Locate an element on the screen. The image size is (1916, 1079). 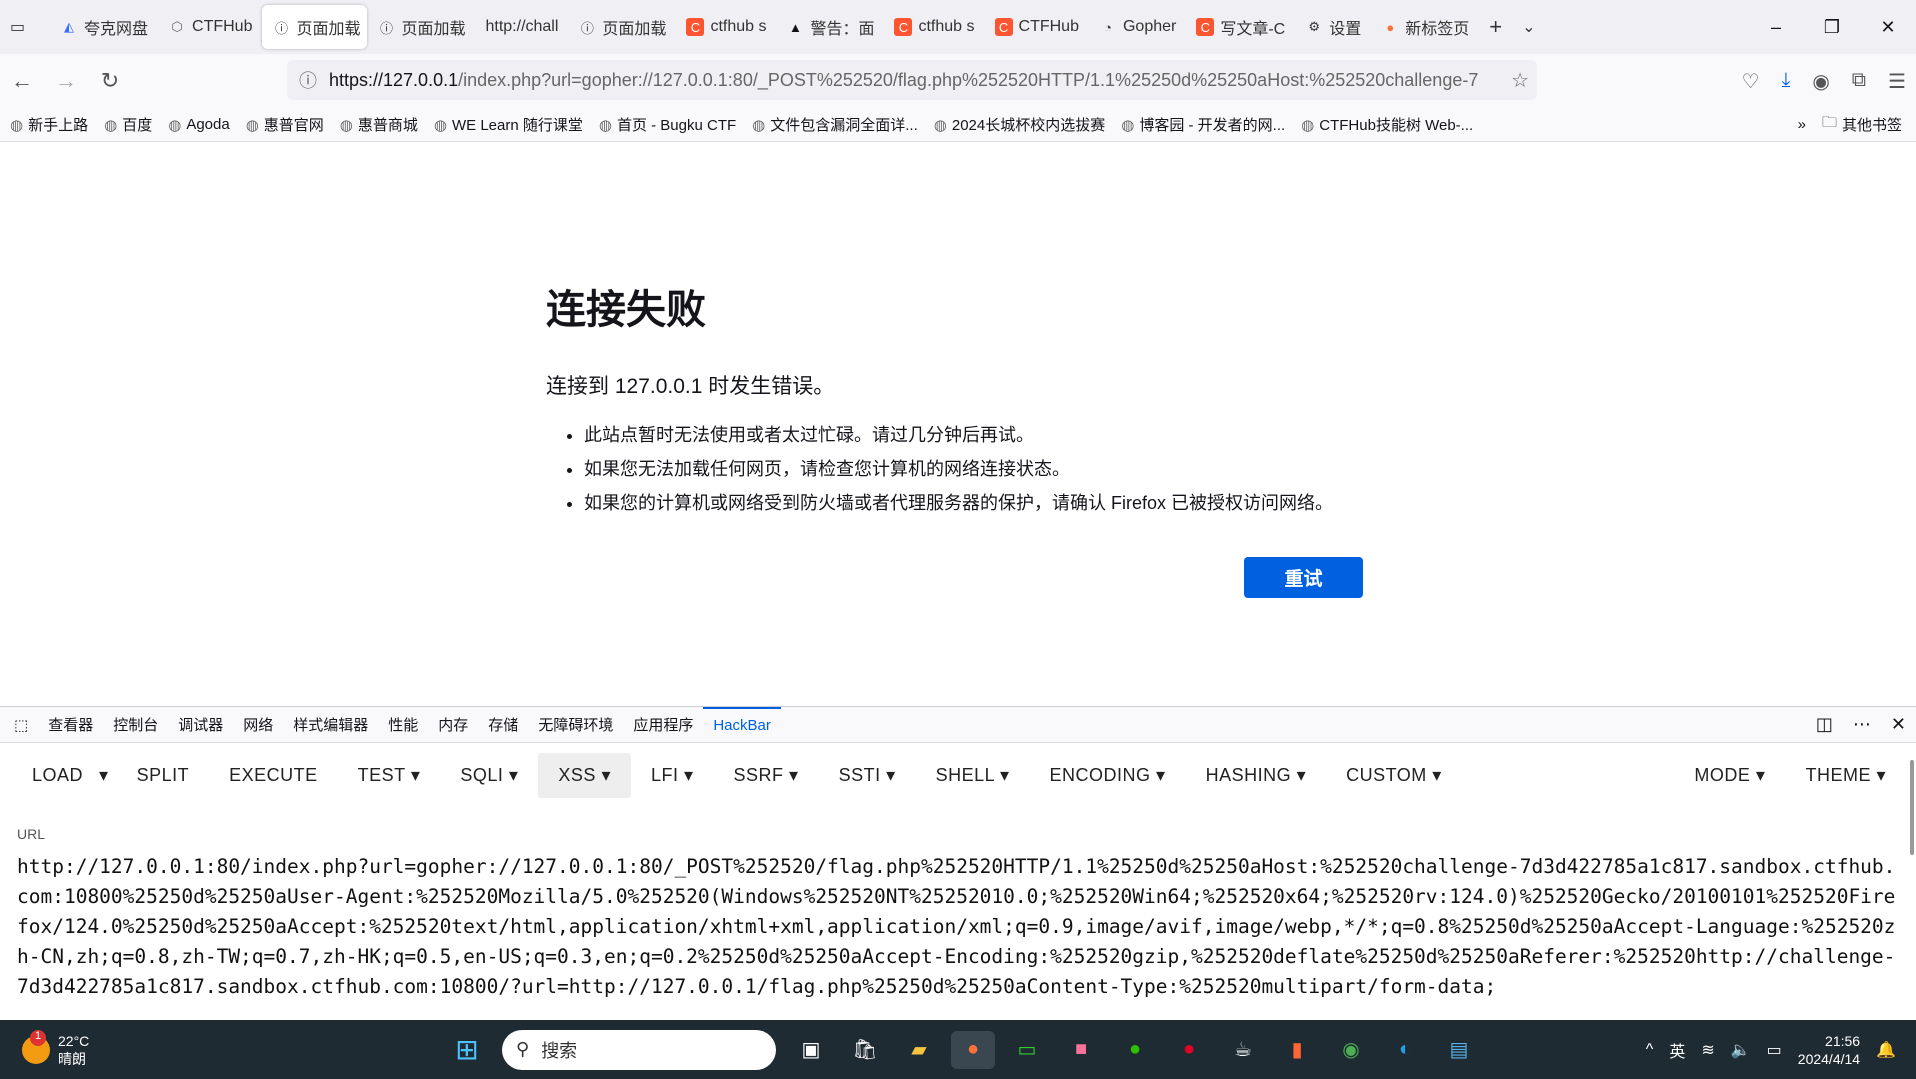
devtools-tab: 性能 is located at coordinates (403, 725).